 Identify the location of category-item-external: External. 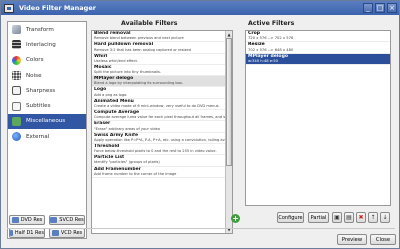
(47, 136).